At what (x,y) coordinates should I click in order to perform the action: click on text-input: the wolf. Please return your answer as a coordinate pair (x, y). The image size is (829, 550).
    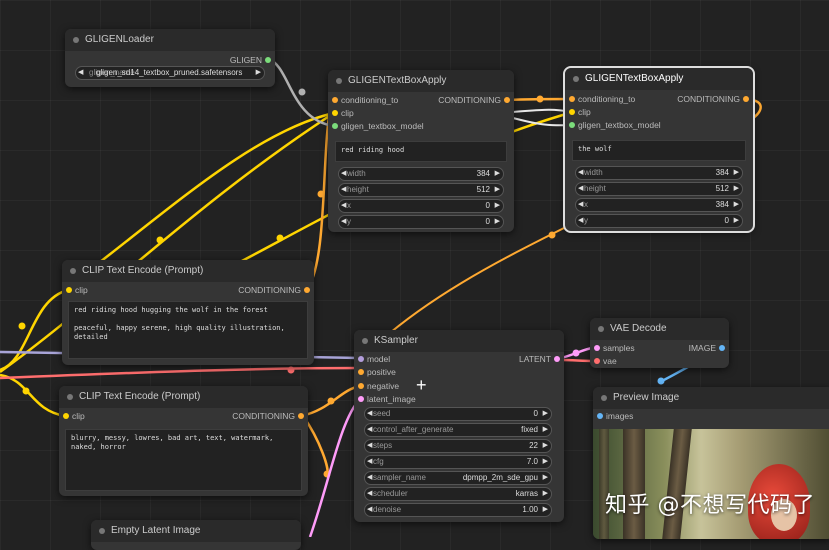
    Looking at the image, I should click on (659, 150).